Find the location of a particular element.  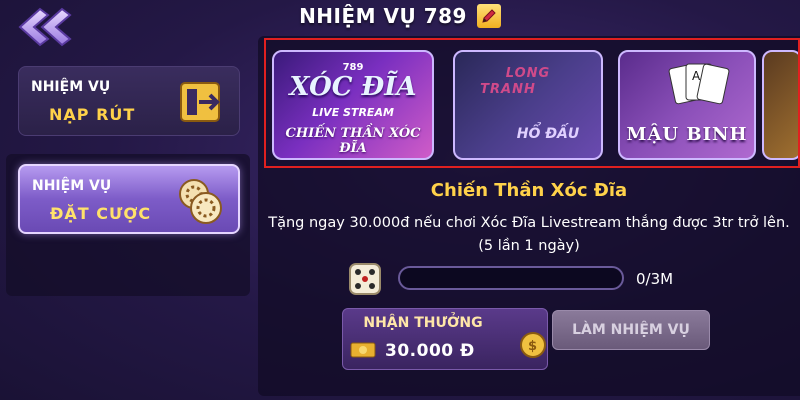

sidebar-item-sublabel: ĐẶT CƯỢC is located at coordinates (101, 213).